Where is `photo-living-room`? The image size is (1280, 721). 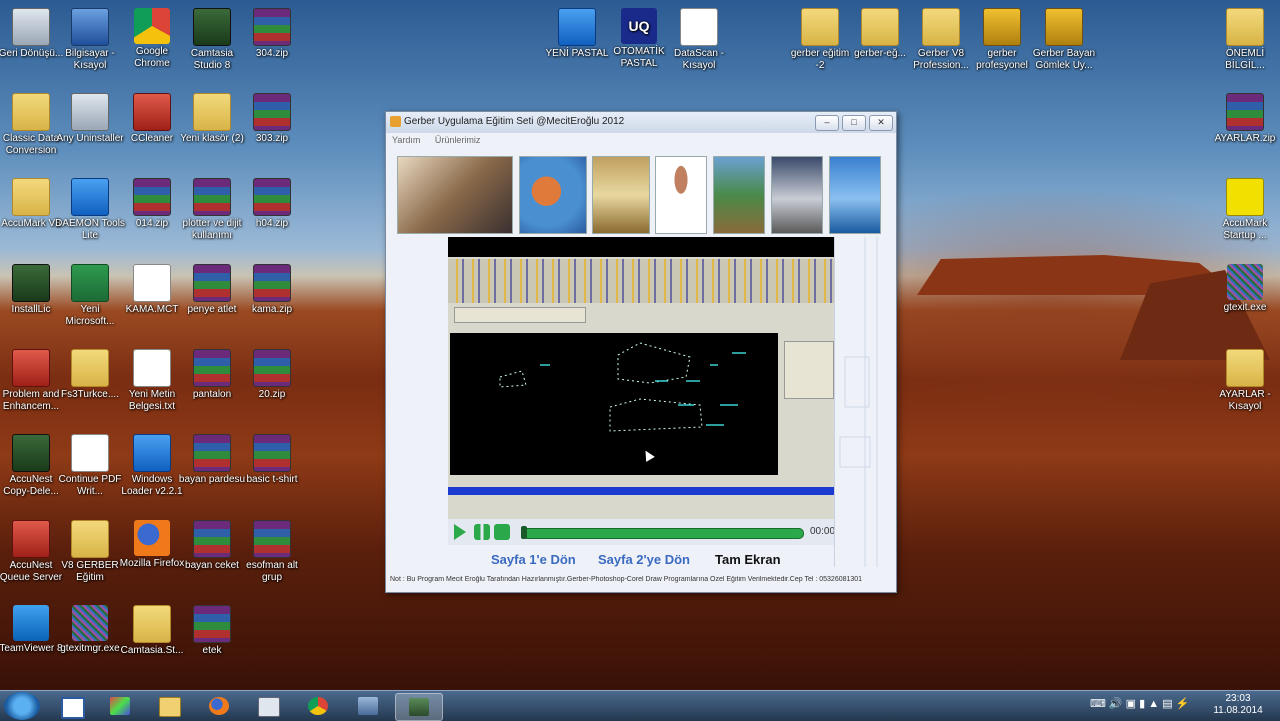 photo-living-room is located at coordinates (621, 195).